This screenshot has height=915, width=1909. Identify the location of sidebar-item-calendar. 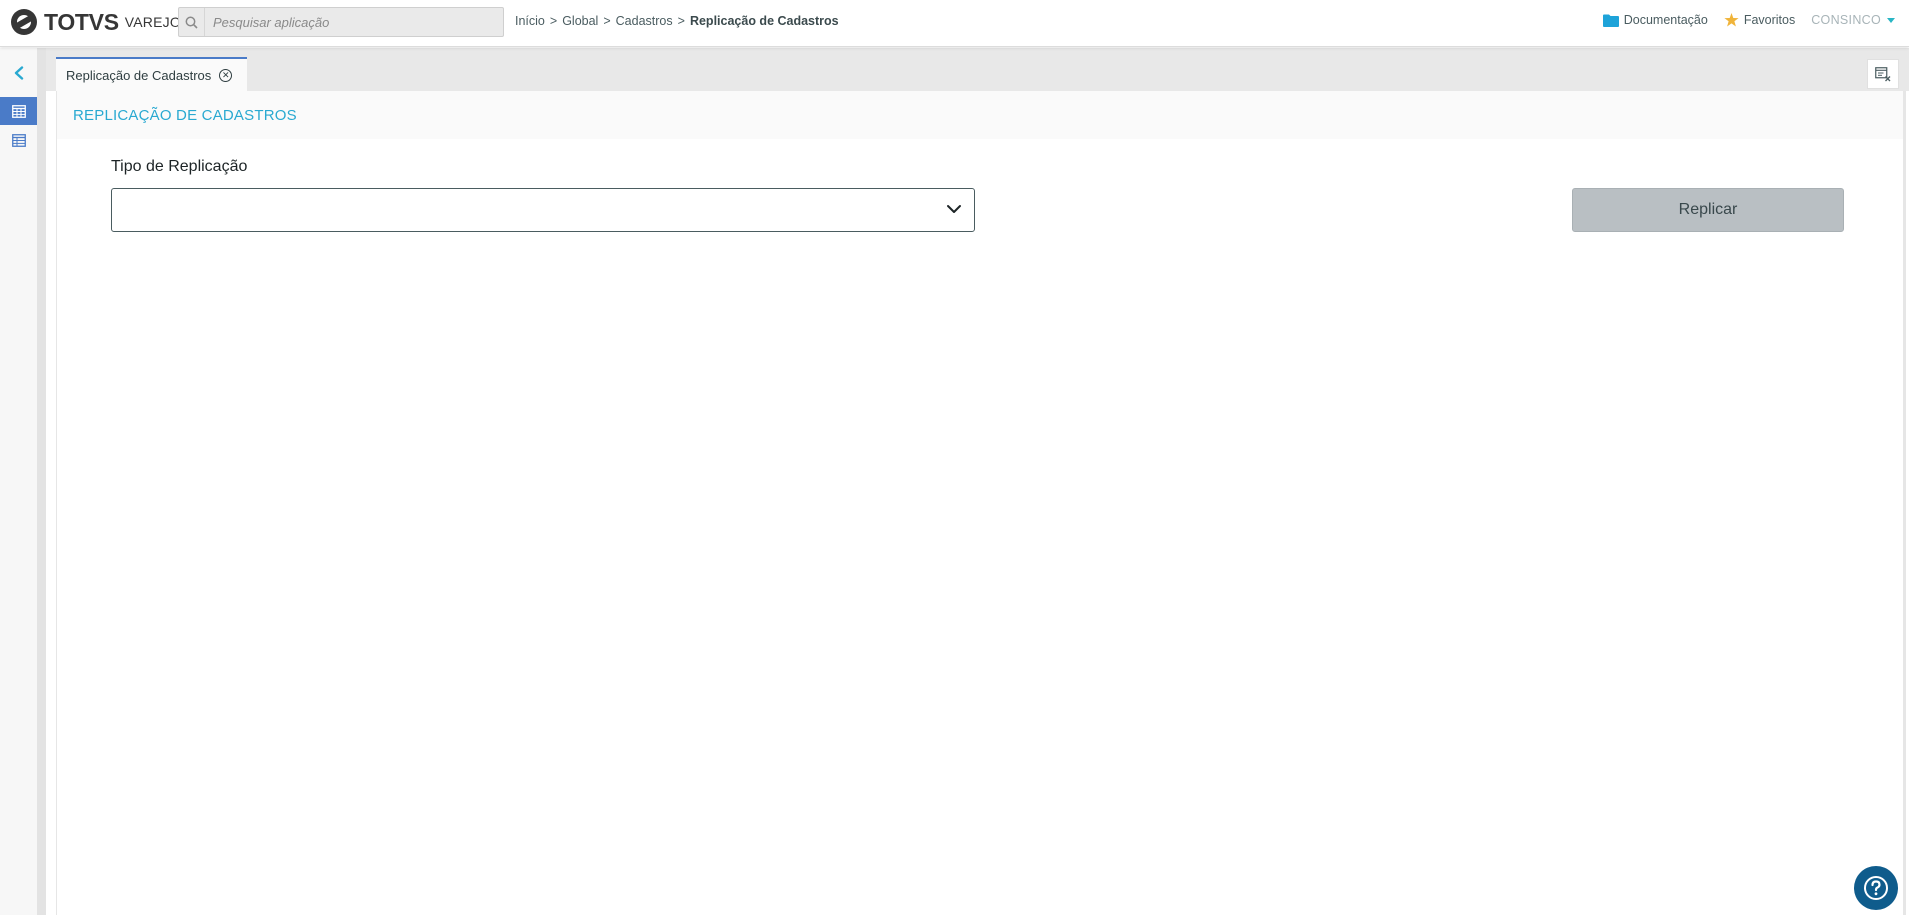
(18, 111).